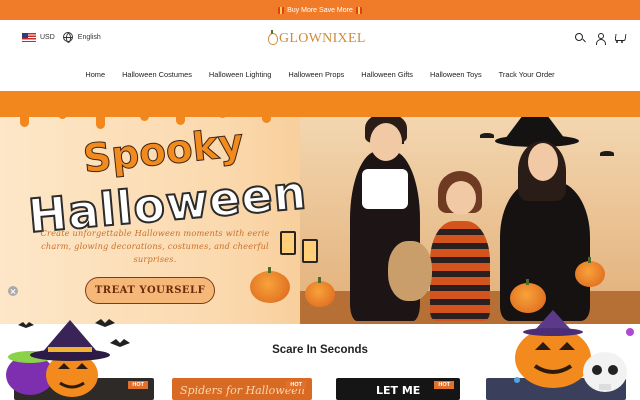 This screenshot has height=400, width=640. What do you see at coordinates (67, 37) in the screenshot?
I see `globe-icon` at bounding box center [67, 37].